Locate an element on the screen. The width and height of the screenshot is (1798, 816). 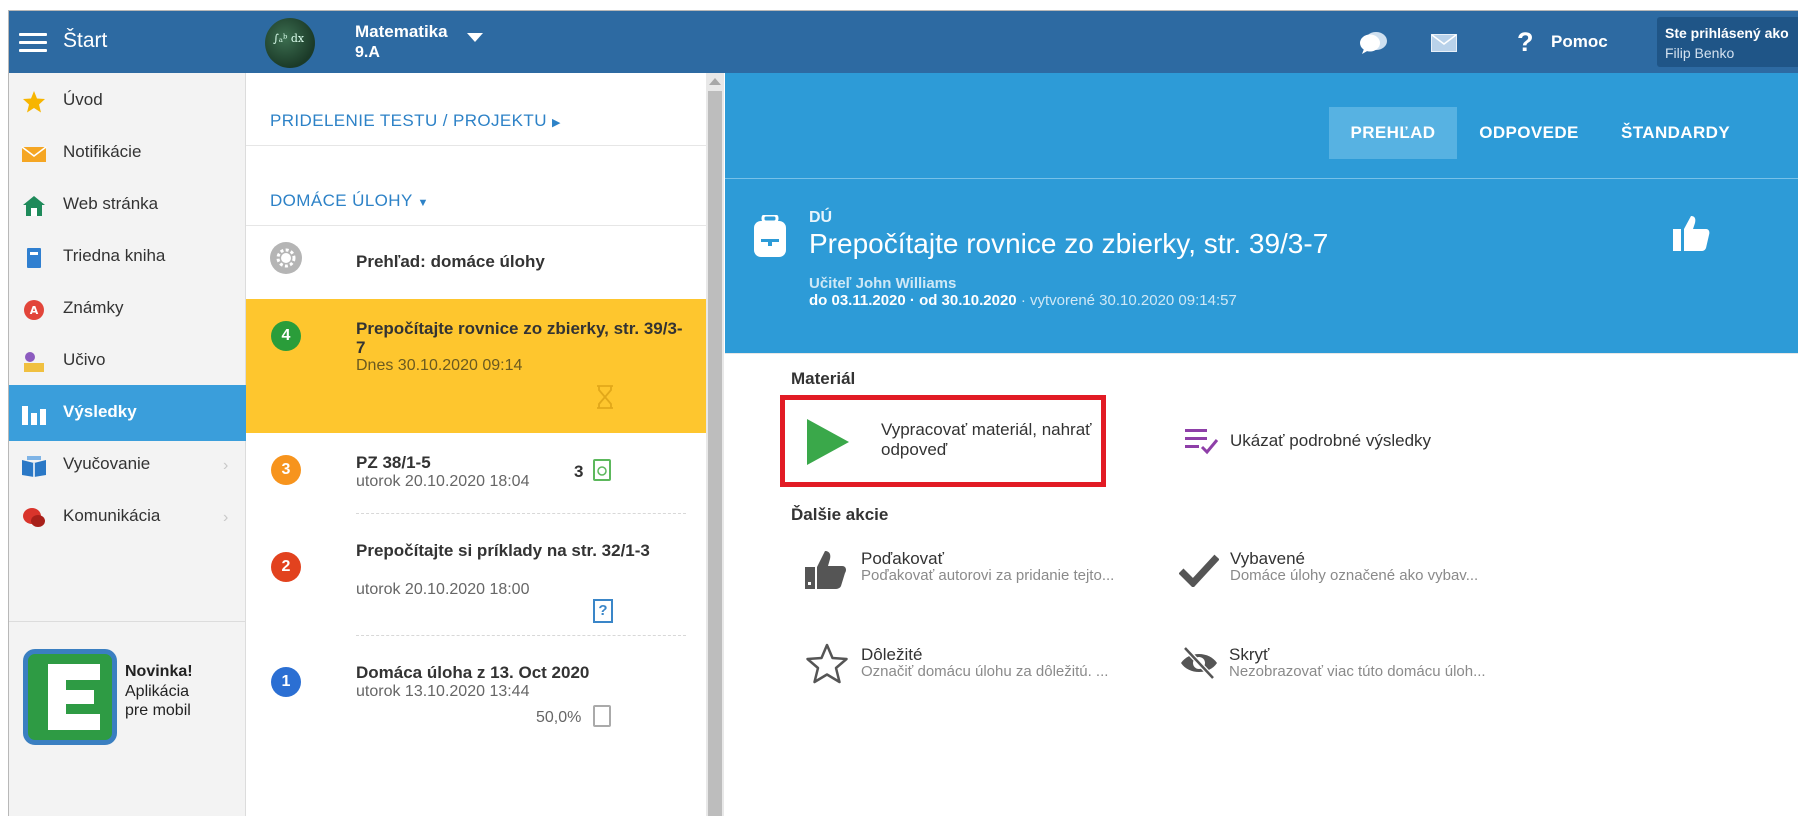
show-results-title: Ukázať podrobné výsledky is located at coordinates (1331, 440).